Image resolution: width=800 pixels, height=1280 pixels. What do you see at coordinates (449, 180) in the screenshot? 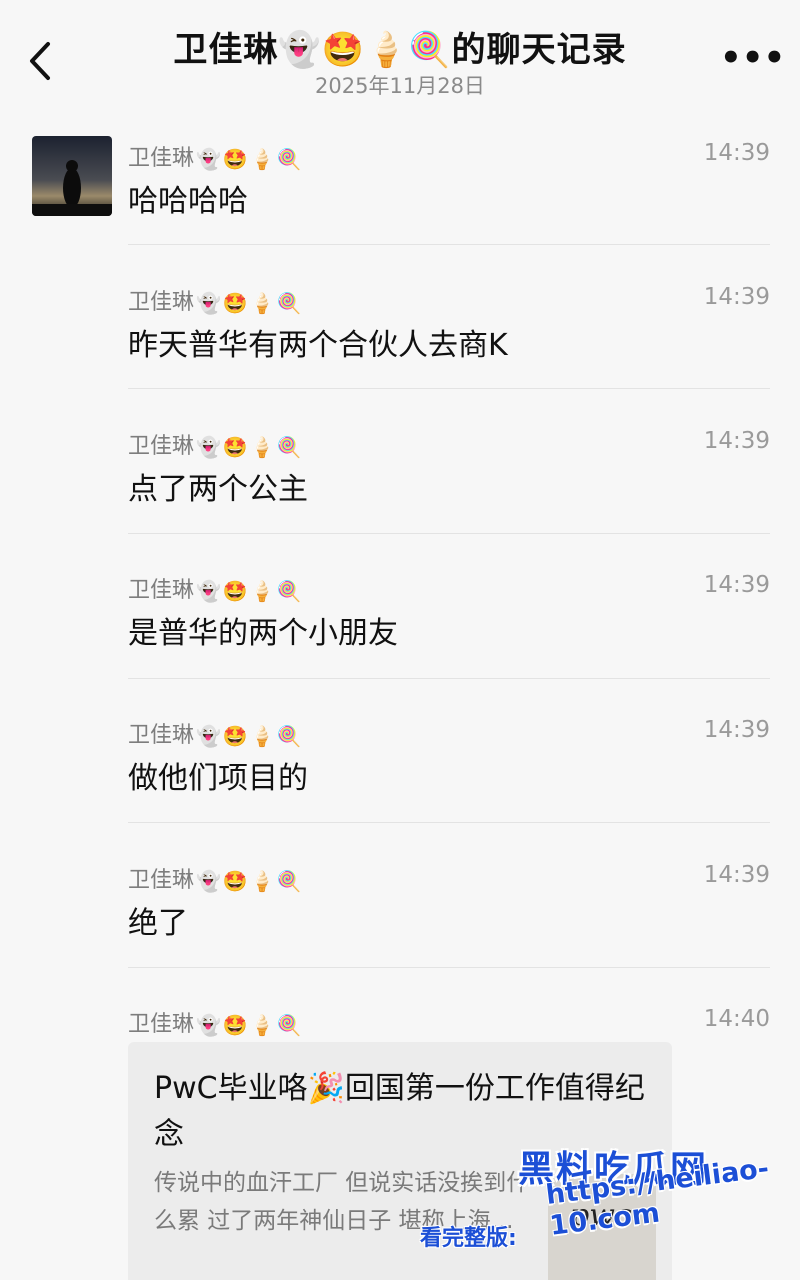
I see `message-item: 卫佳琳 👻 🤩 🍦 🍭 14:39 哈哈哈哈` at bounding box center [449, 180].